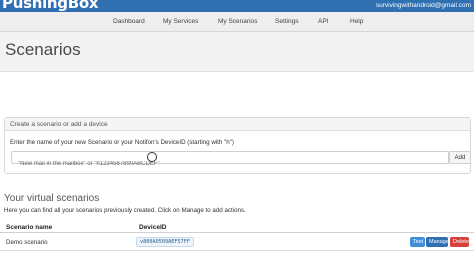  I want to click on nav-dashboard: Dashboard, so click(129, 21).